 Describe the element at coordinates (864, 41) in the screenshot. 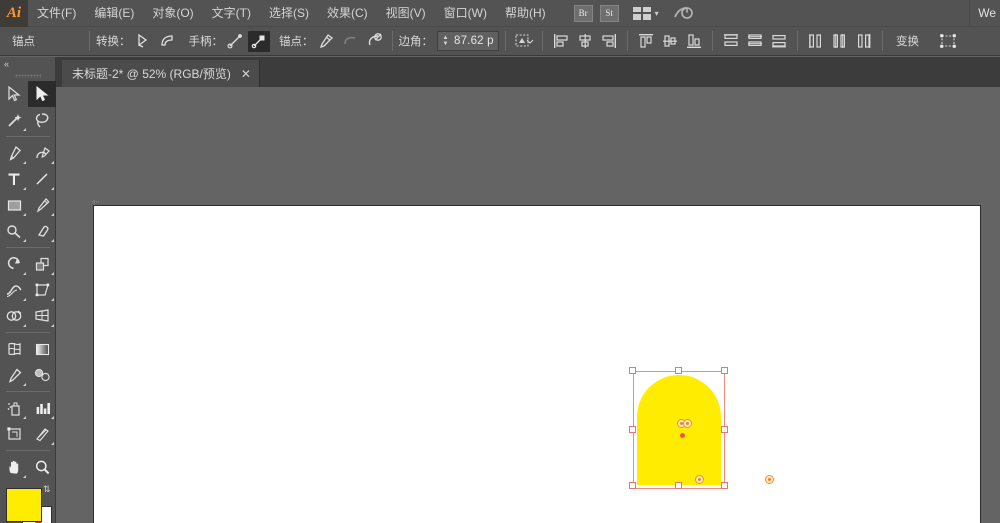

I see `distribute-right-icon` at that location.